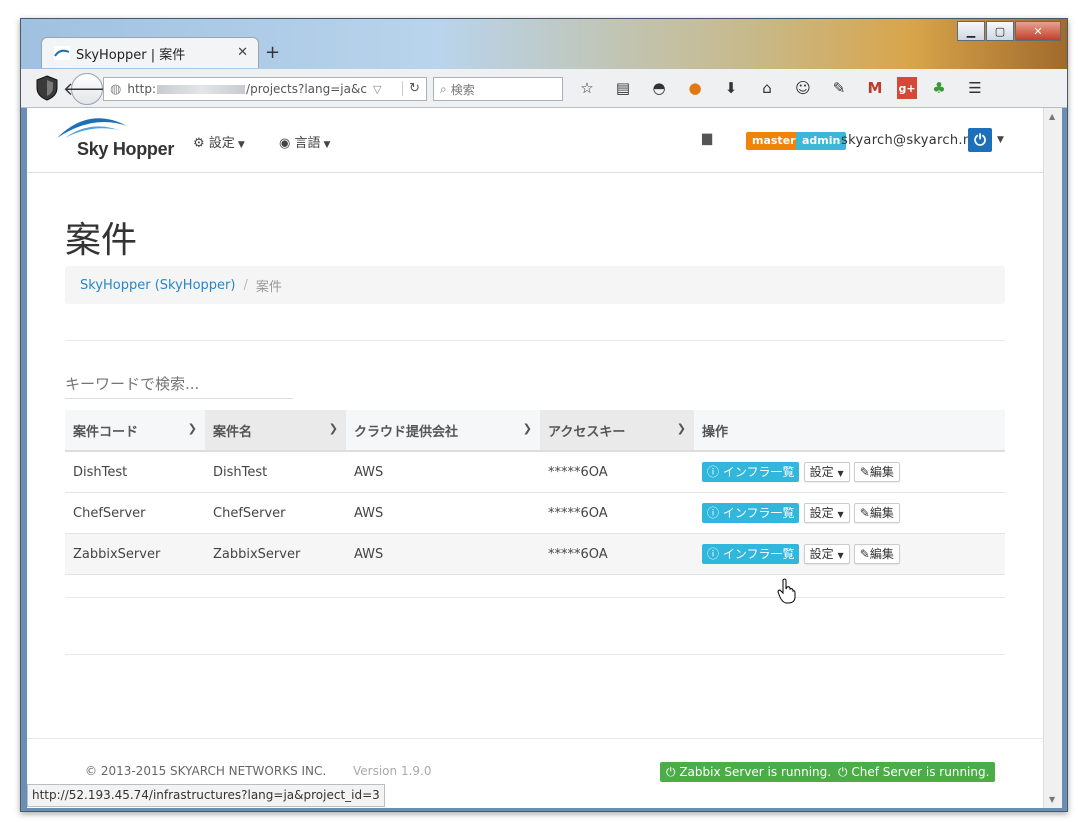 The width and height of the screenshot is (1086, 832). I want to click on maximize-button: ▢, so click(1000, 31).